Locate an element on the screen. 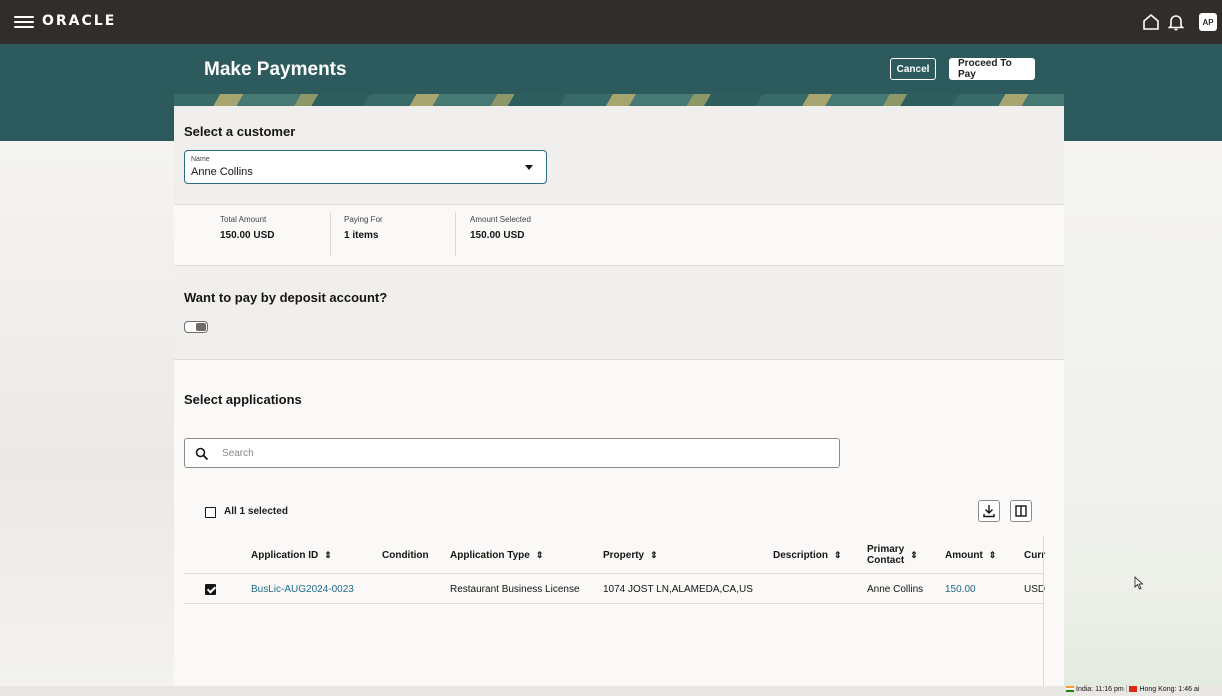 This screenshot has width=1222, height=696. column-header-label: Description is located at coordinates (801, 555).